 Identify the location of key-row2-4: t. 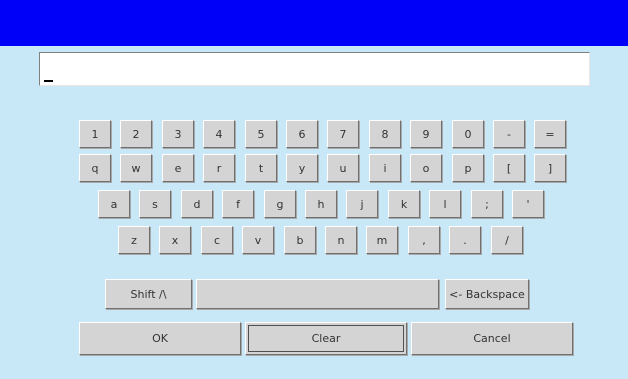
(261, 168).